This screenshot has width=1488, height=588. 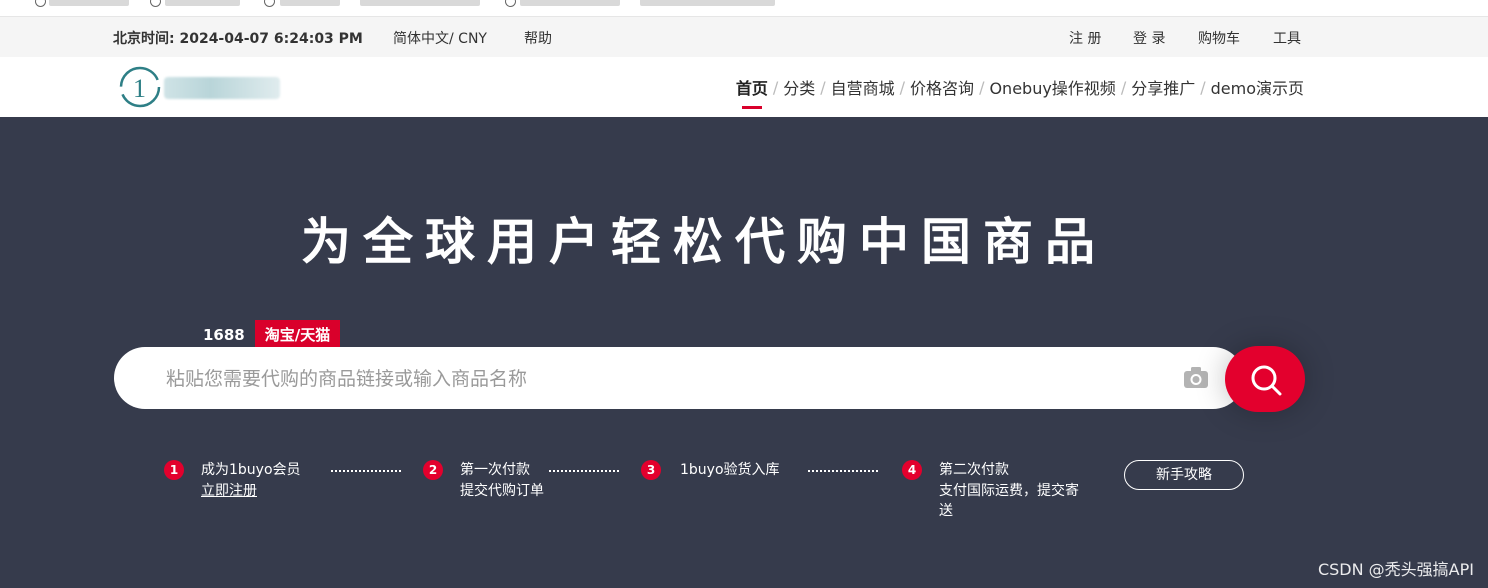 I want to click on login-link: 登 录, so click(x=1149, y=38).